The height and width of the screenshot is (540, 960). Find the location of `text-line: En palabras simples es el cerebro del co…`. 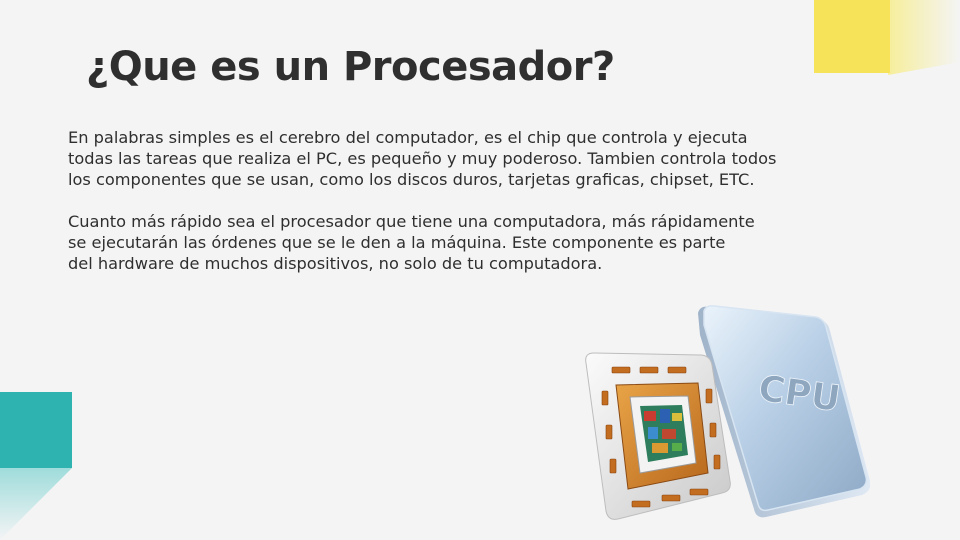

text-line: En palabras simples es el cerebro del co… is located at coordinates (408, 137).